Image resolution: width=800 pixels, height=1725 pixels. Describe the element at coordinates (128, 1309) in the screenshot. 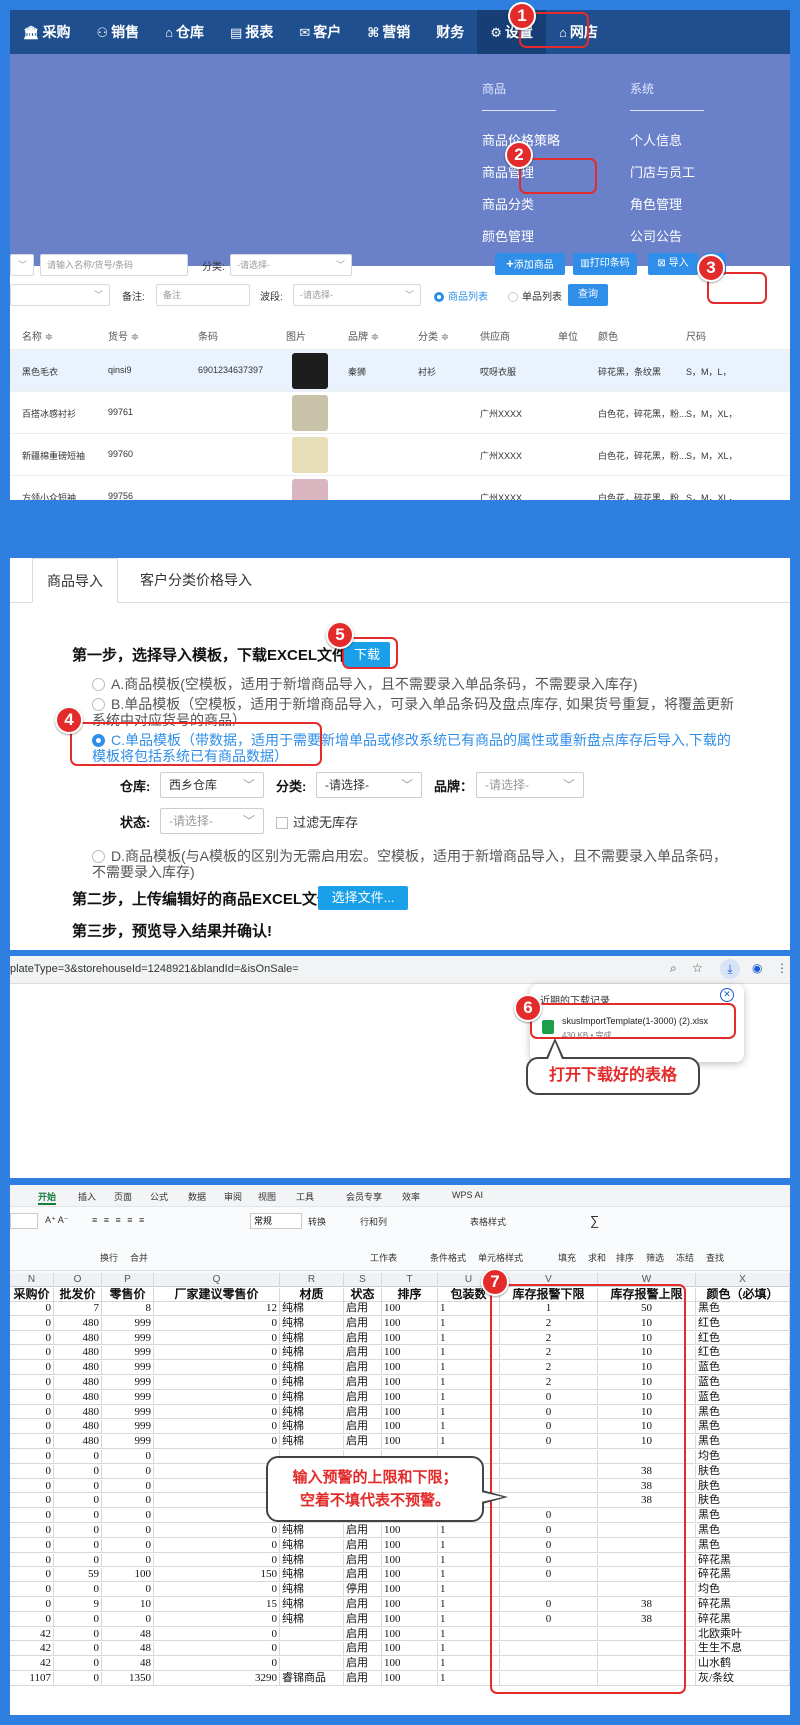

I see `sheet-cell: 8` at that location.